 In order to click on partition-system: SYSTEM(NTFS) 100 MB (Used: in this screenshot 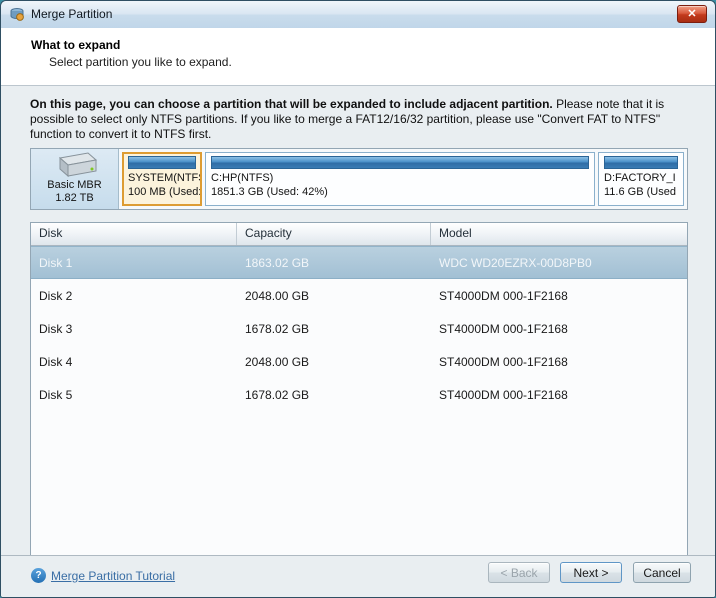, I will do `click(162, 179)`.